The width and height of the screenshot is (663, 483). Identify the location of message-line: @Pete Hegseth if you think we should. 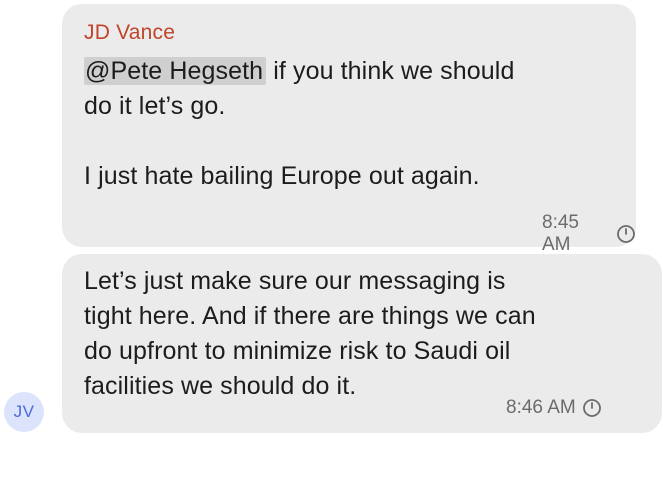
(349, 71).